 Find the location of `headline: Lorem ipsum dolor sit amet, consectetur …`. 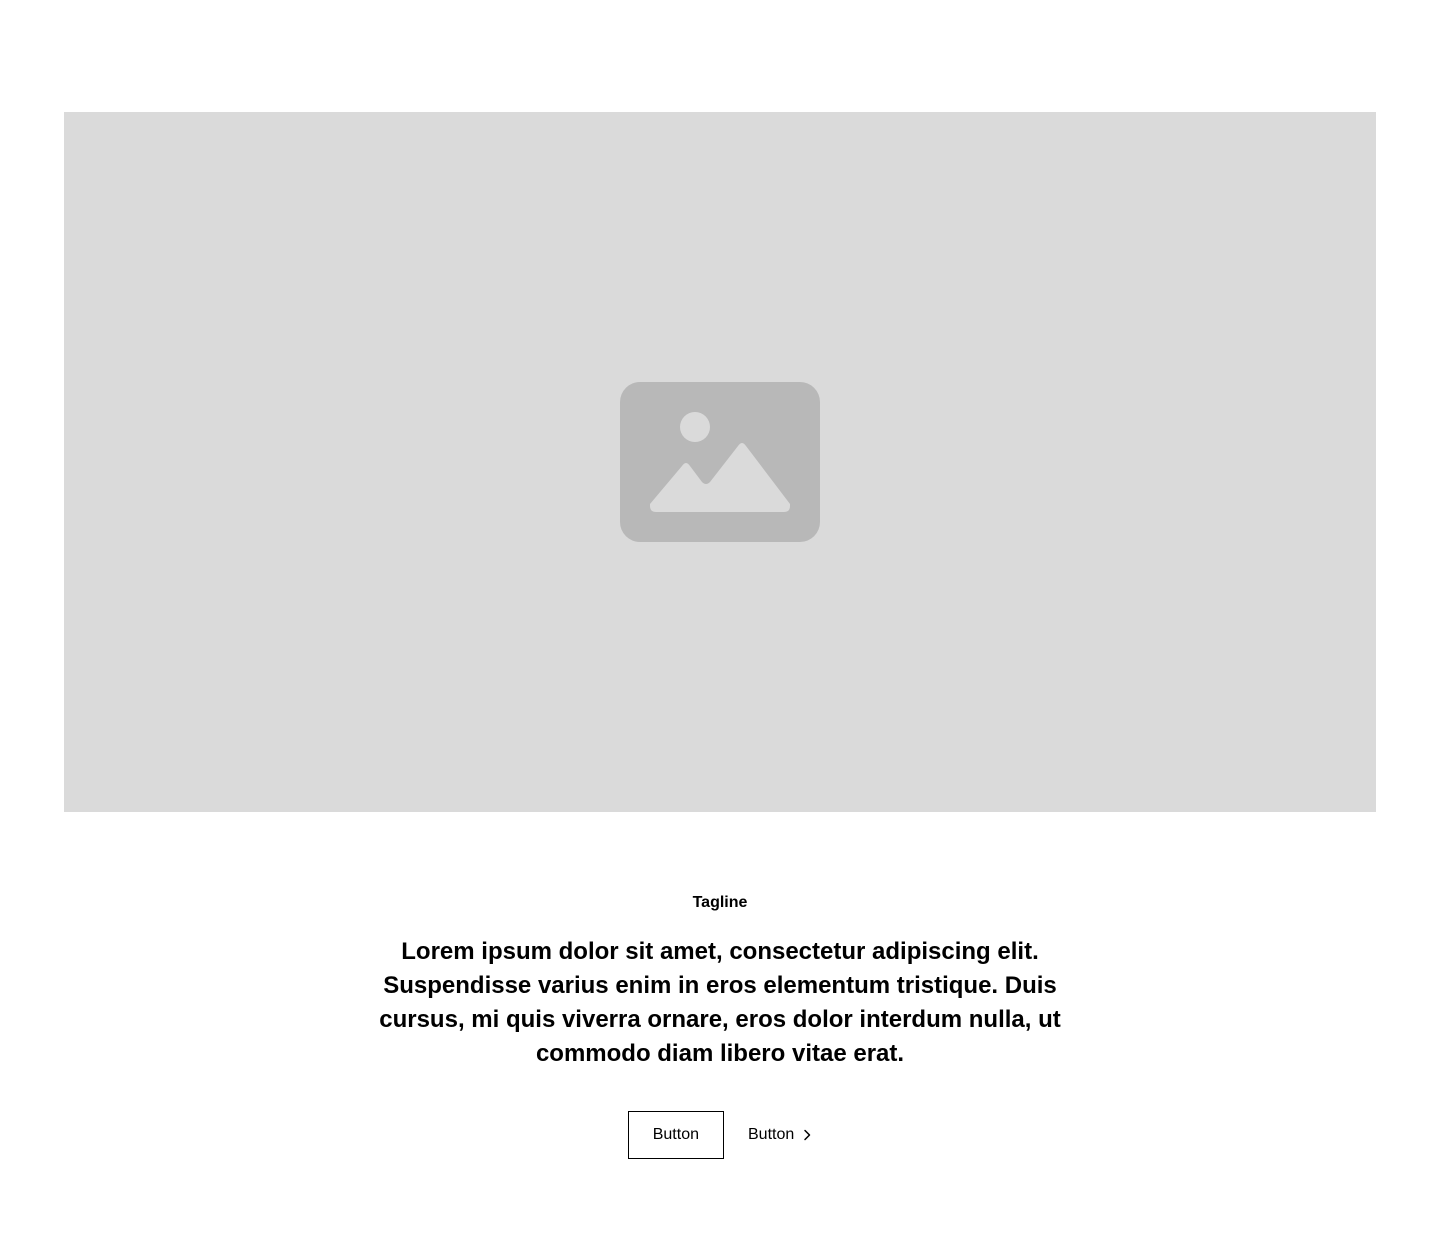

headline: Lorem ipsum dolor sit amet, consectetur … is located at coordinates (720, 1002).